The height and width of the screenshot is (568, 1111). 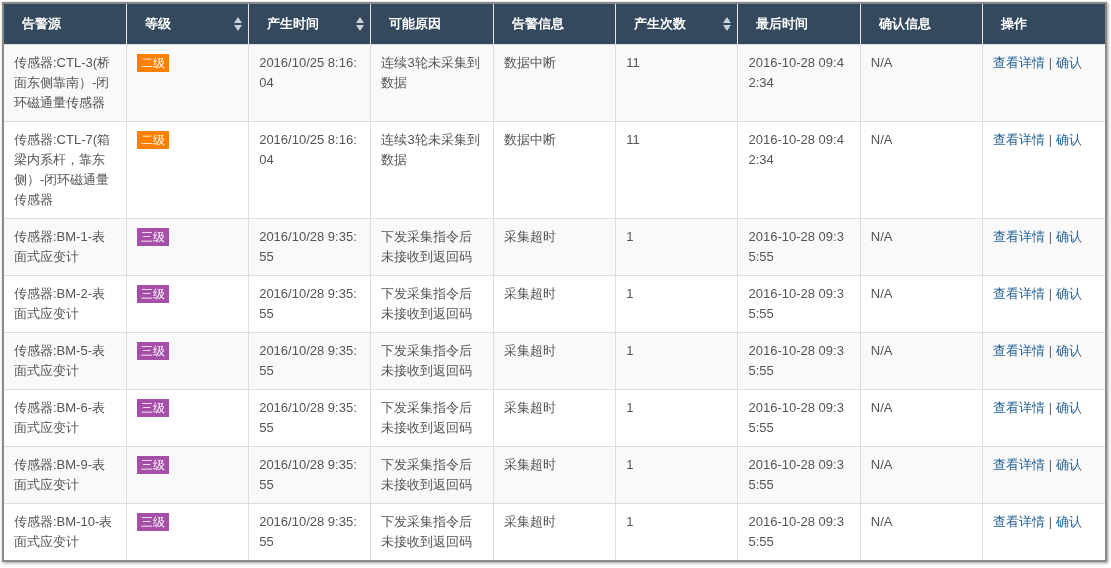 What do you see at coordinates (63, 531) in the screenshot?
I see `source-cell: 传感器:BM-10-表面式应变计` at bounding box center [63, 531].